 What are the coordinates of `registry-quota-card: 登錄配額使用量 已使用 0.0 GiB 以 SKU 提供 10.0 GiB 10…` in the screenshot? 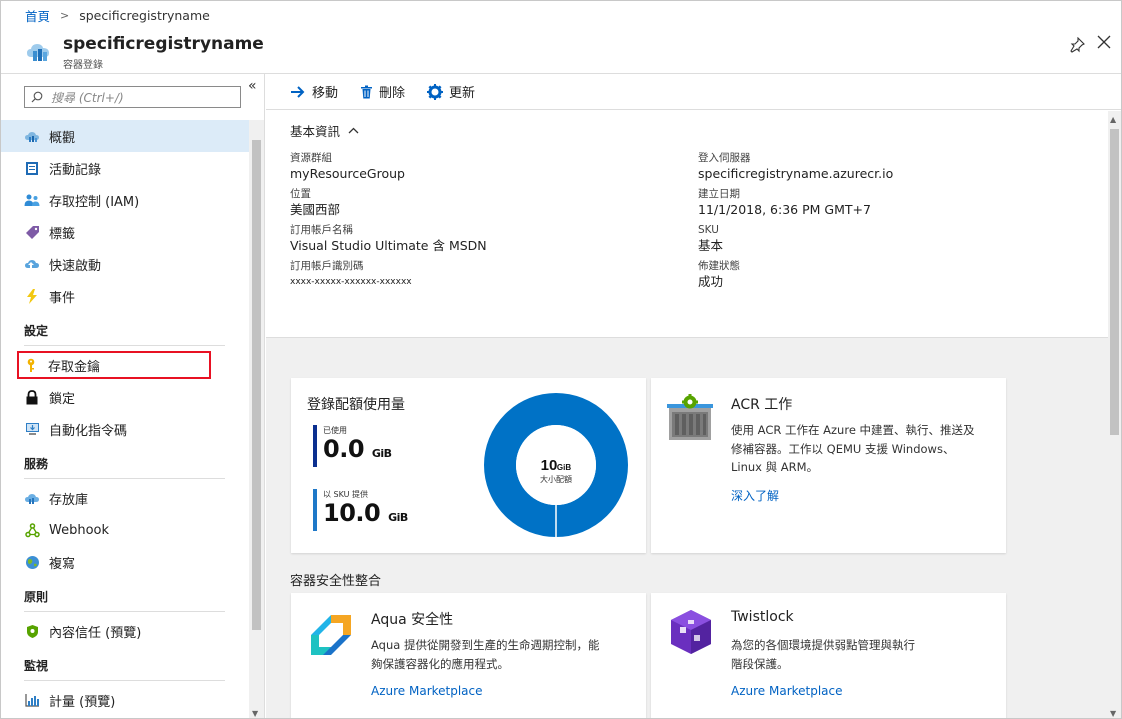 It's located at (468, 465).